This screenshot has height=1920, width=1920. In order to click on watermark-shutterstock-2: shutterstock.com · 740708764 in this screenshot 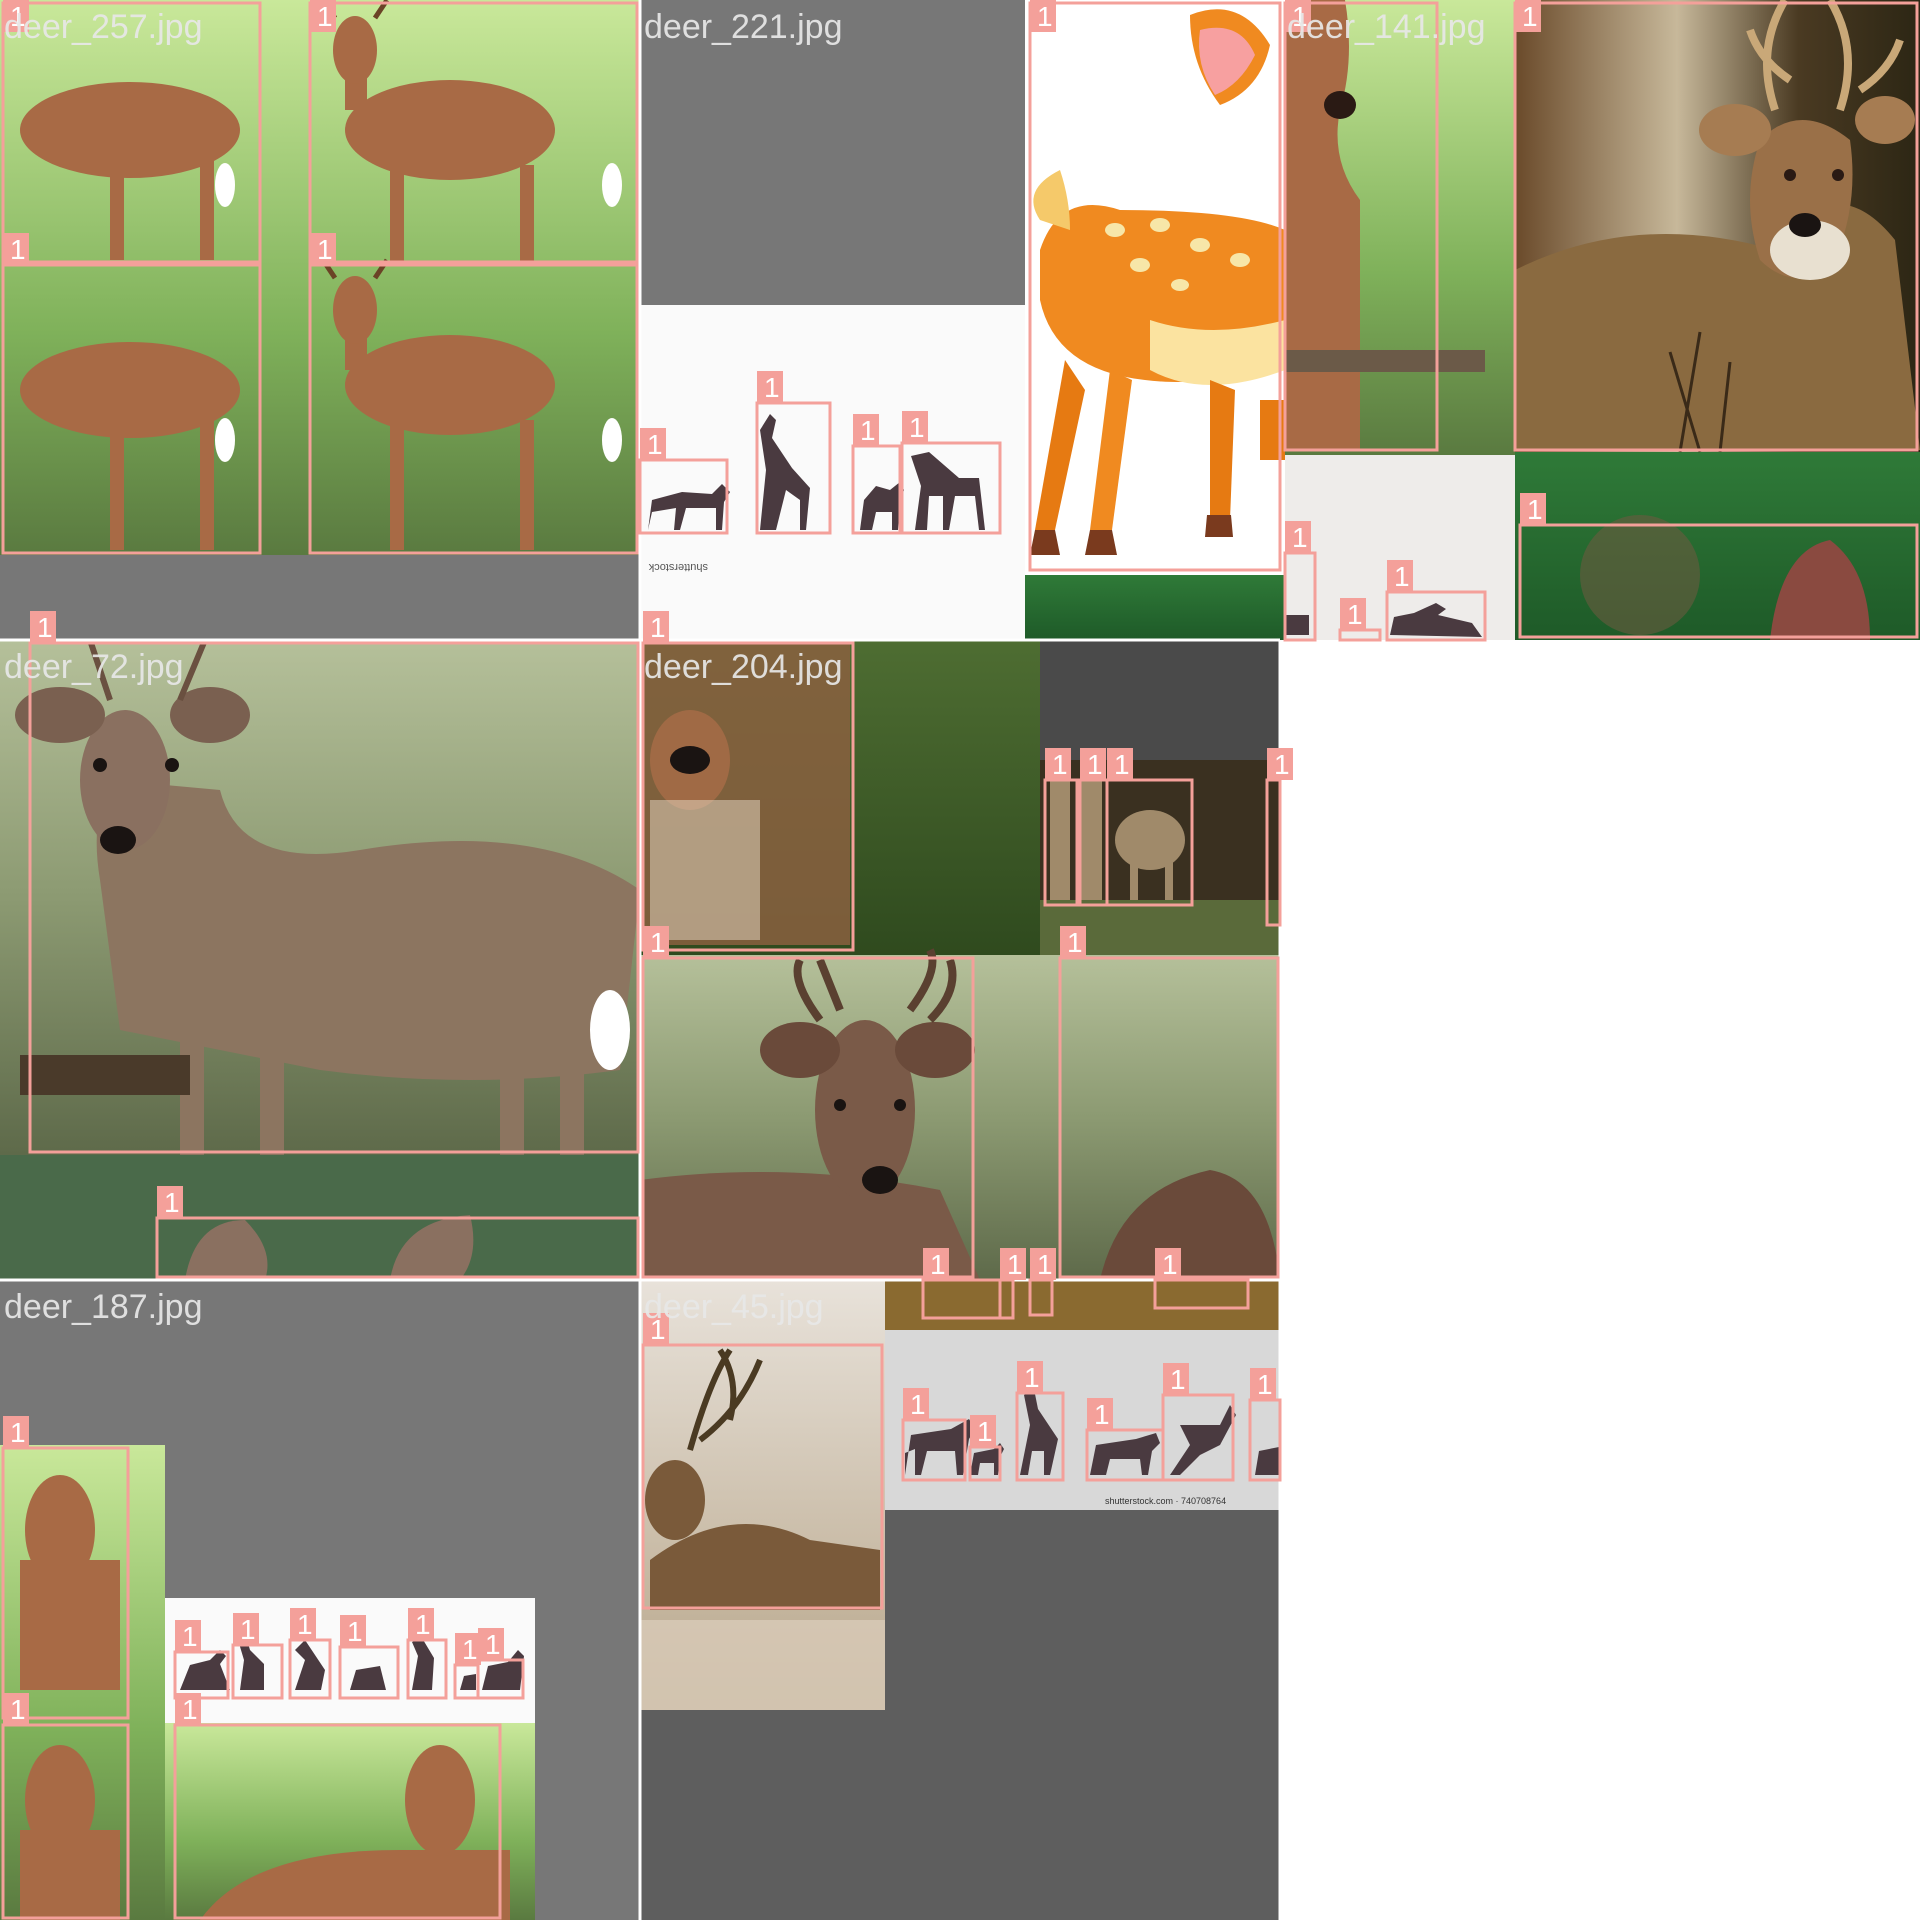, I will do `click(1165, 1501)`.